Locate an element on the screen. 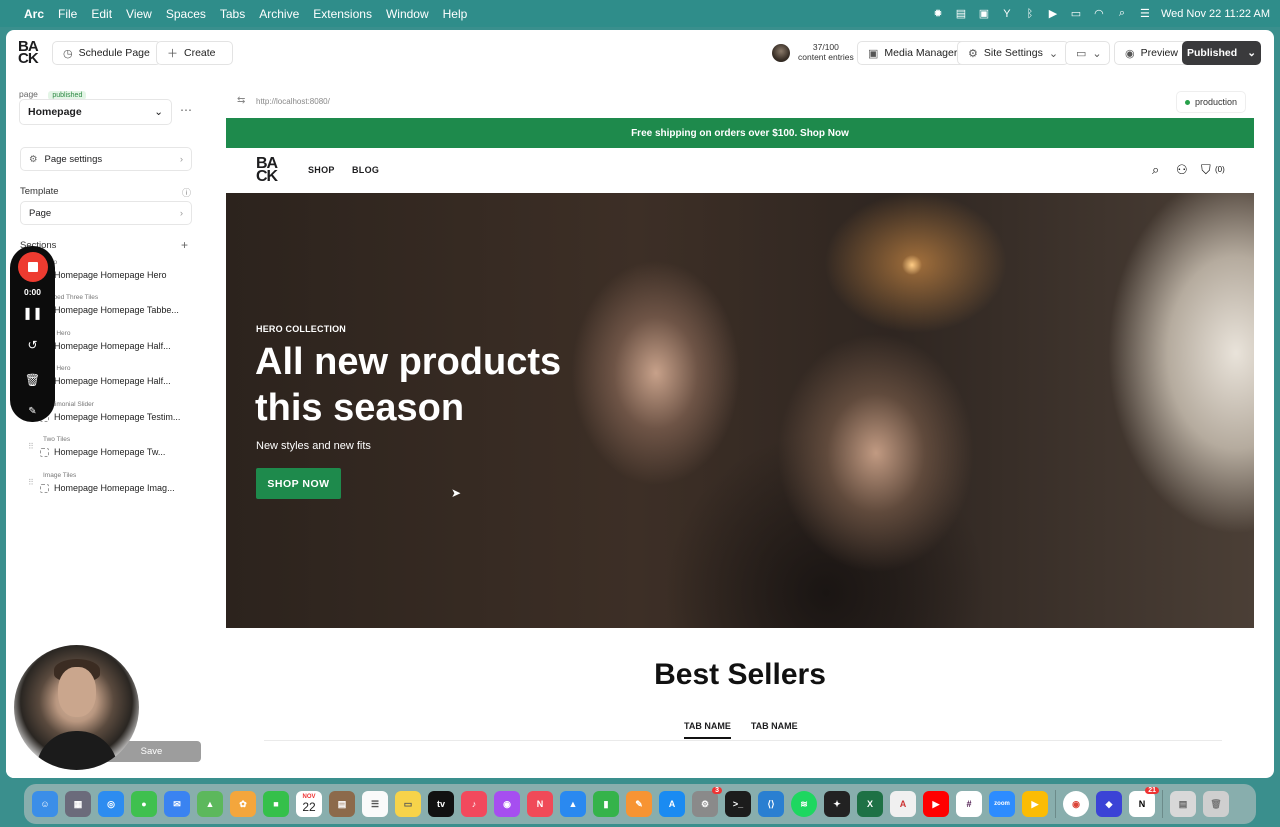  bluetooth-icon: ᛒ is located at coordinates (1030, 14).